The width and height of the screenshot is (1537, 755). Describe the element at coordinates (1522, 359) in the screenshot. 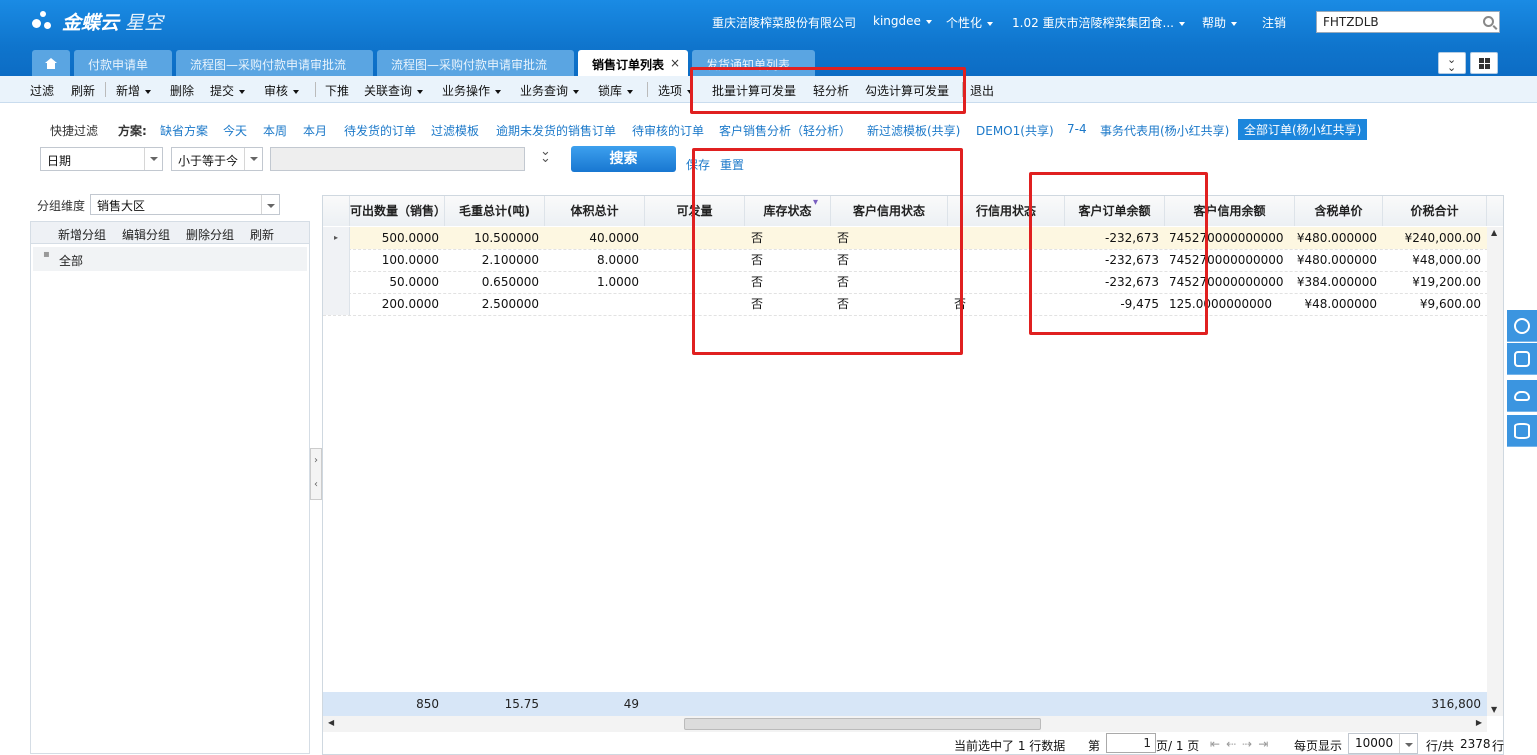

I see `side-chat-button` at that location.